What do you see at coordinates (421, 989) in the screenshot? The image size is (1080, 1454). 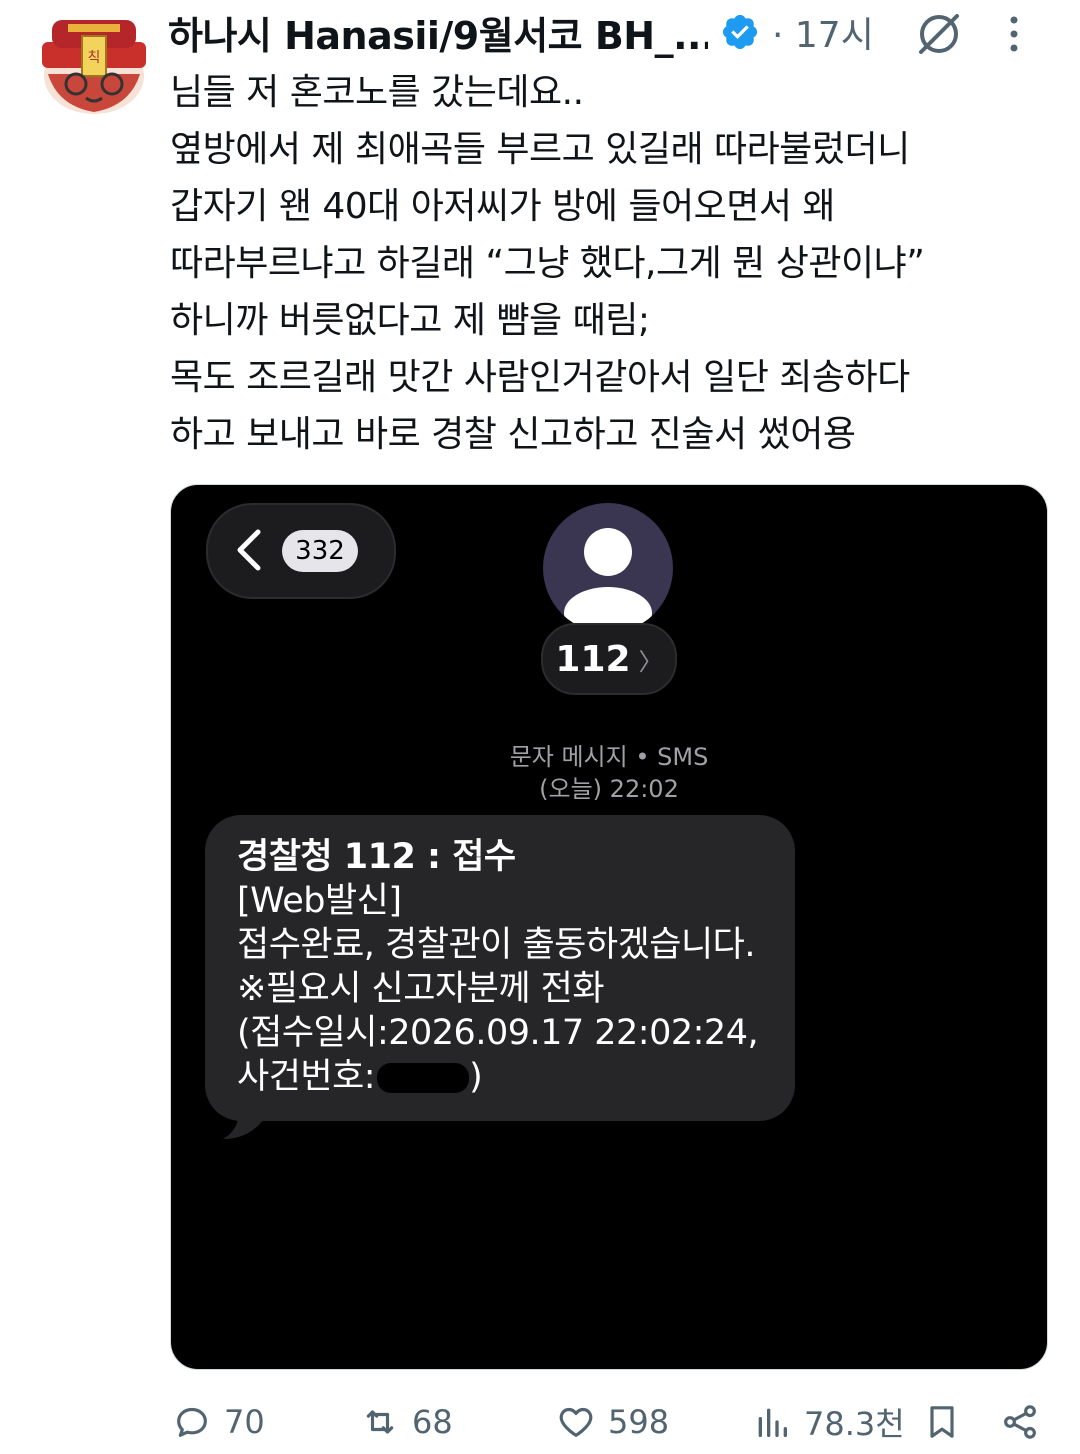 I see `message-line: ※필요시 신고자분께 전화` at bounding box center [421, 989].